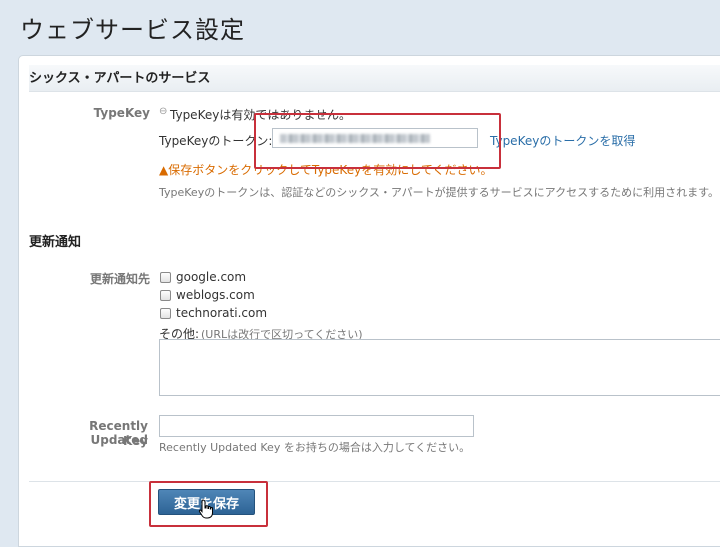 This screenshot has width=720, height=547. Describe the element at coordinates (374, 481) in the screenshot. I see `form-divider` at that location.